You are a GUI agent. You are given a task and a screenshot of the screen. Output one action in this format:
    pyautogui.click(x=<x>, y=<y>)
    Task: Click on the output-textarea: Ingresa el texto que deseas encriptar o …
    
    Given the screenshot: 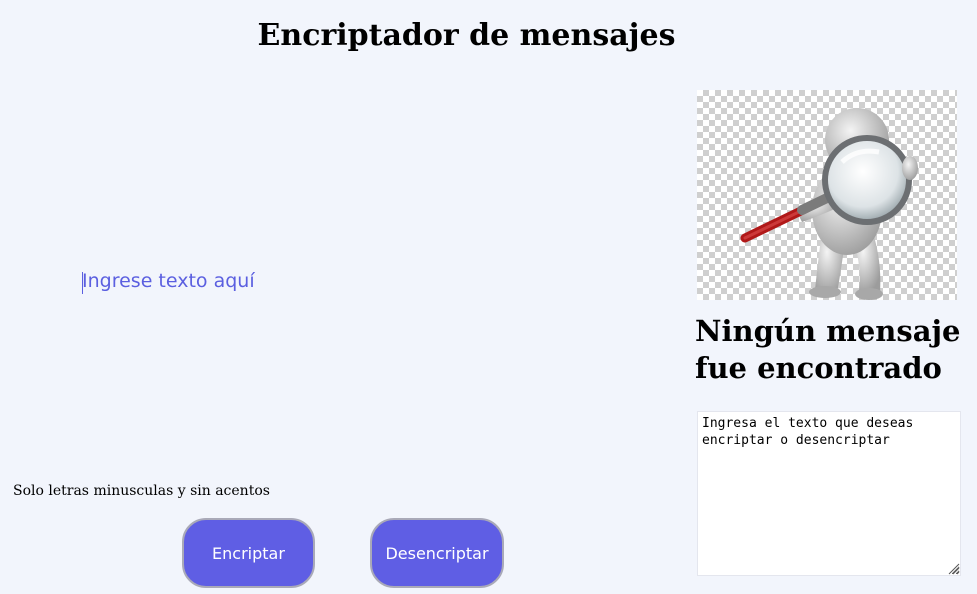 What is the action you would take?
    pyautogui.click(x=829, y=493)
    